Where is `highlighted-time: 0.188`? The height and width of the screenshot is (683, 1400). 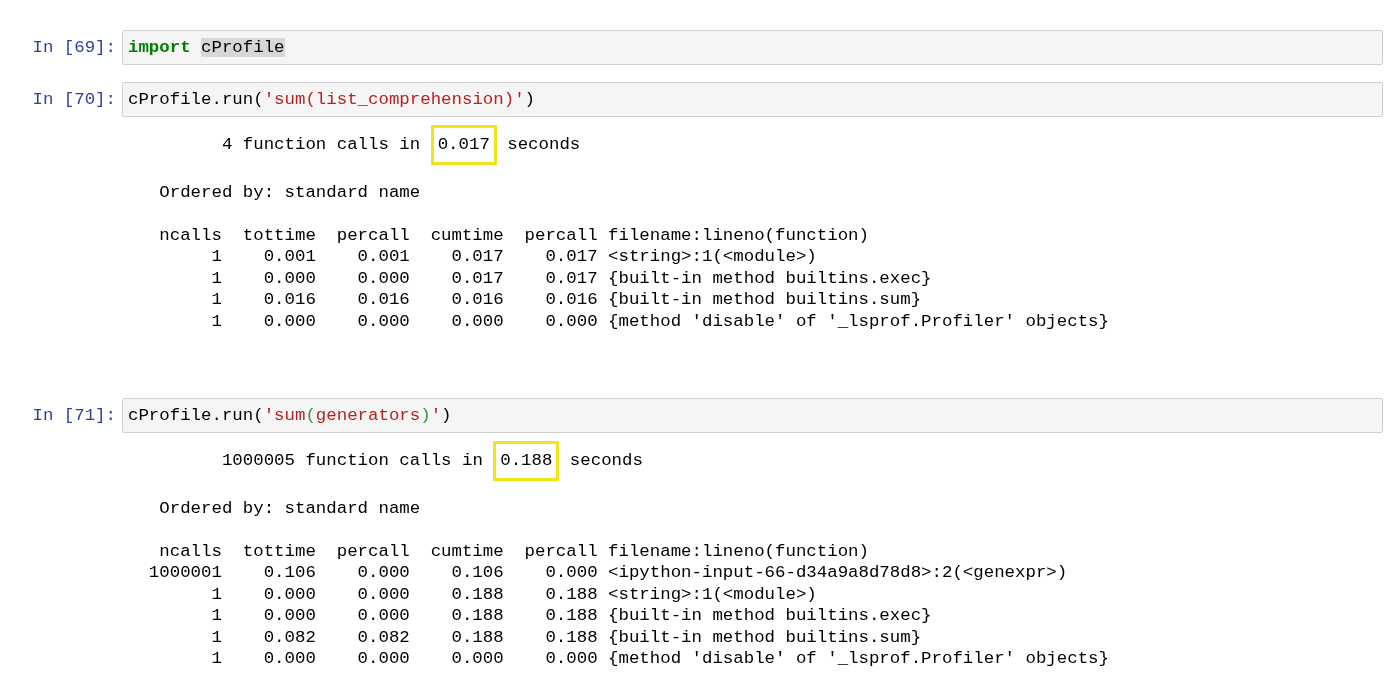 highlighted-time: 0.188 is located at coordinates (526, 461).